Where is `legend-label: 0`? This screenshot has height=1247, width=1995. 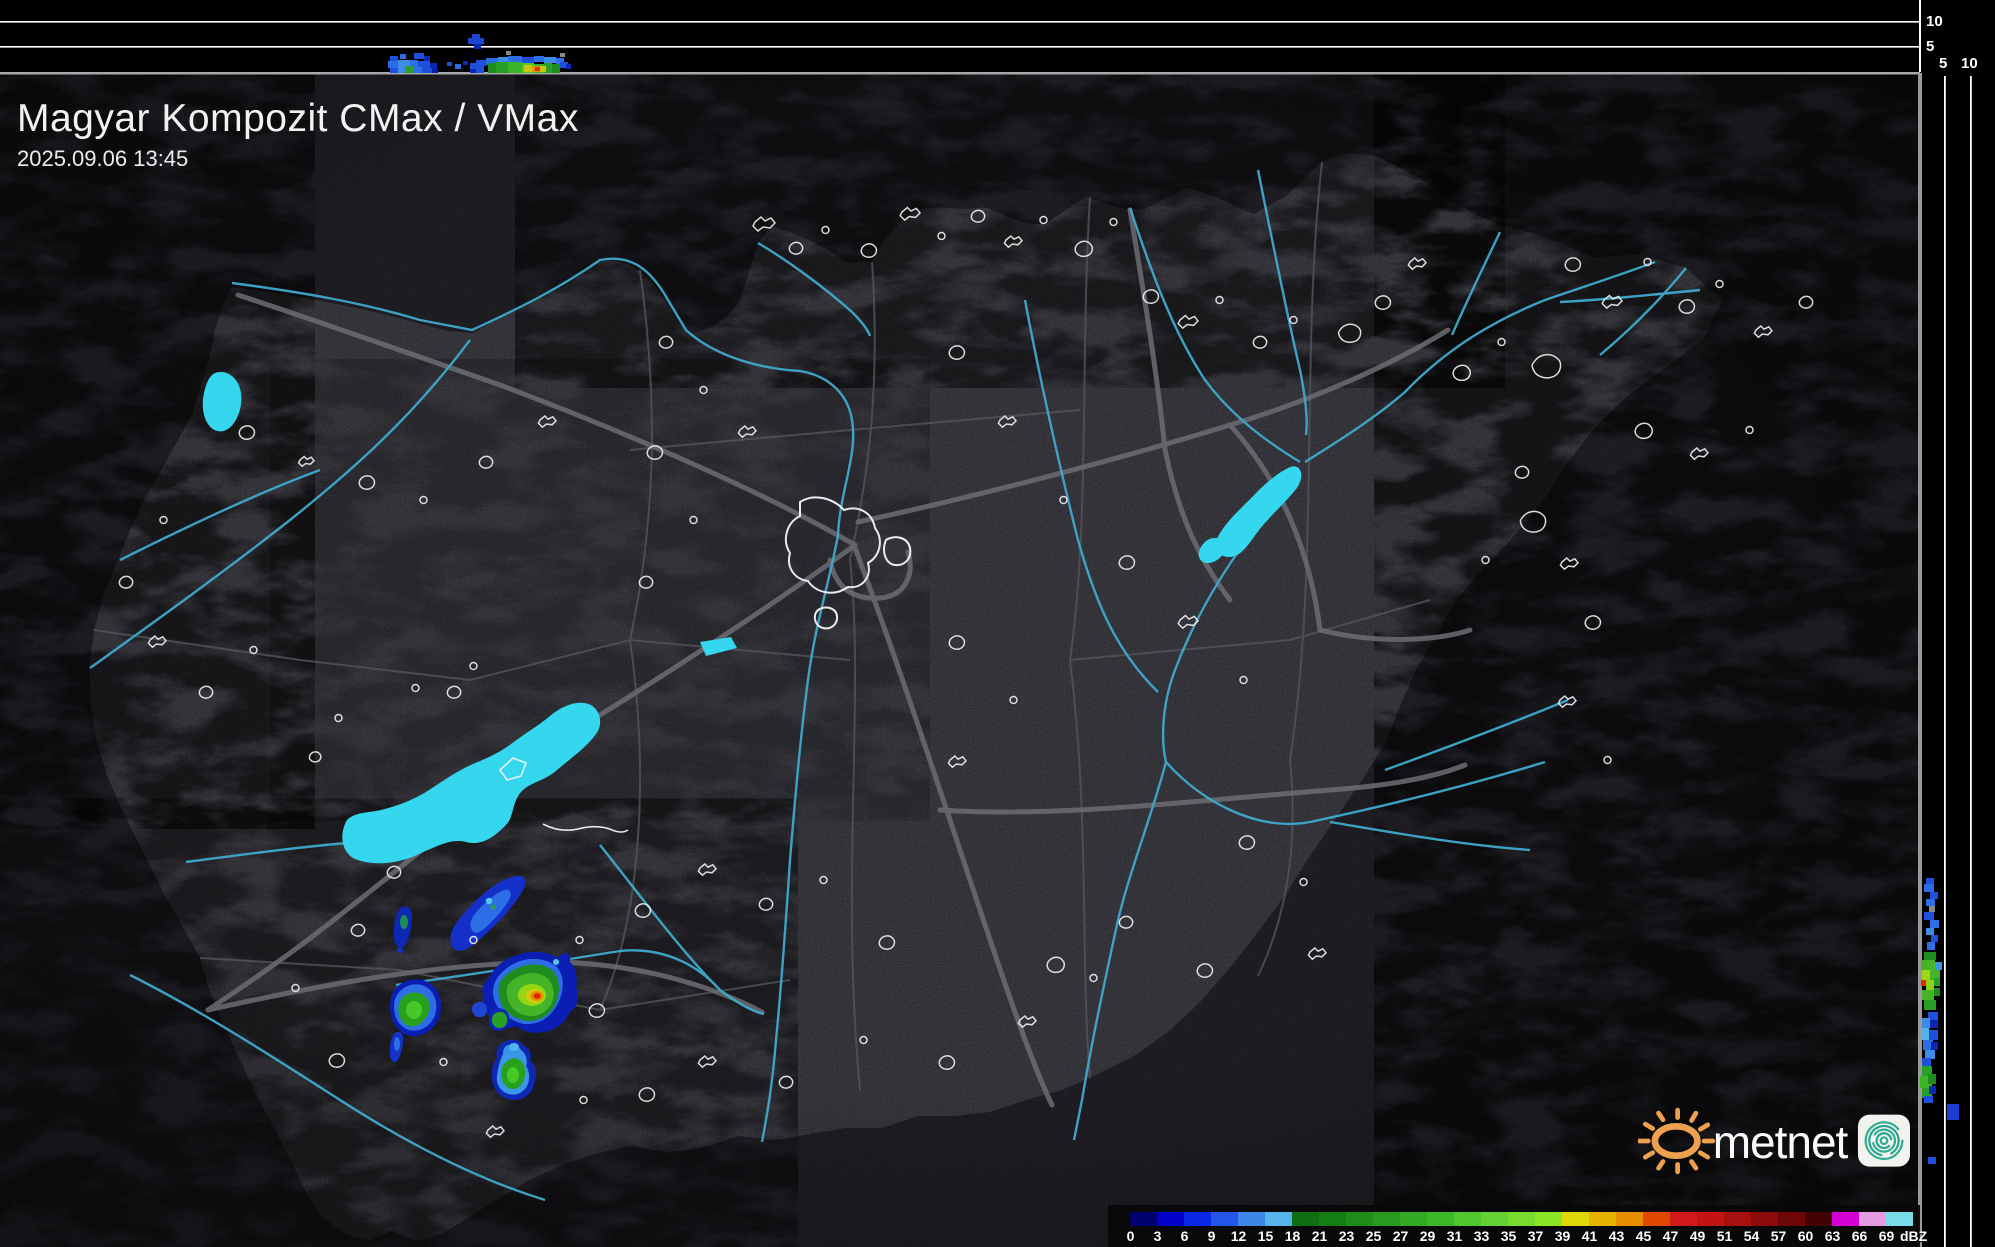
legend-label: 0 is located at coordinates (1130, 1236).